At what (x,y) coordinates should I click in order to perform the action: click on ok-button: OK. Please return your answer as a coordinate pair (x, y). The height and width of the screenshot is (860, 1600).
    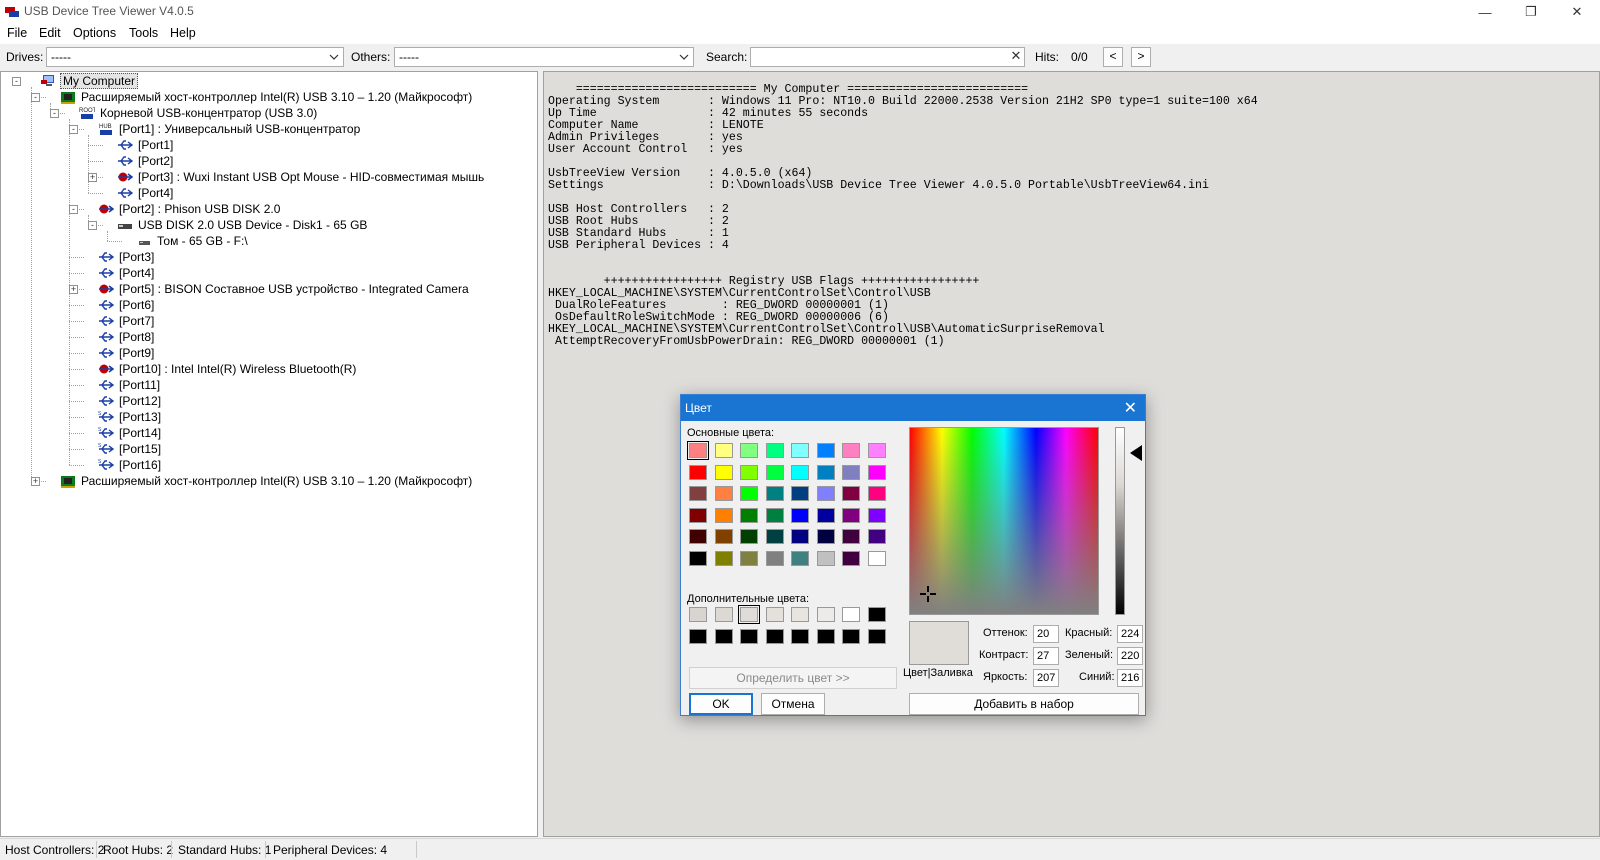
    Looking at the image, I should click on (721, 704).